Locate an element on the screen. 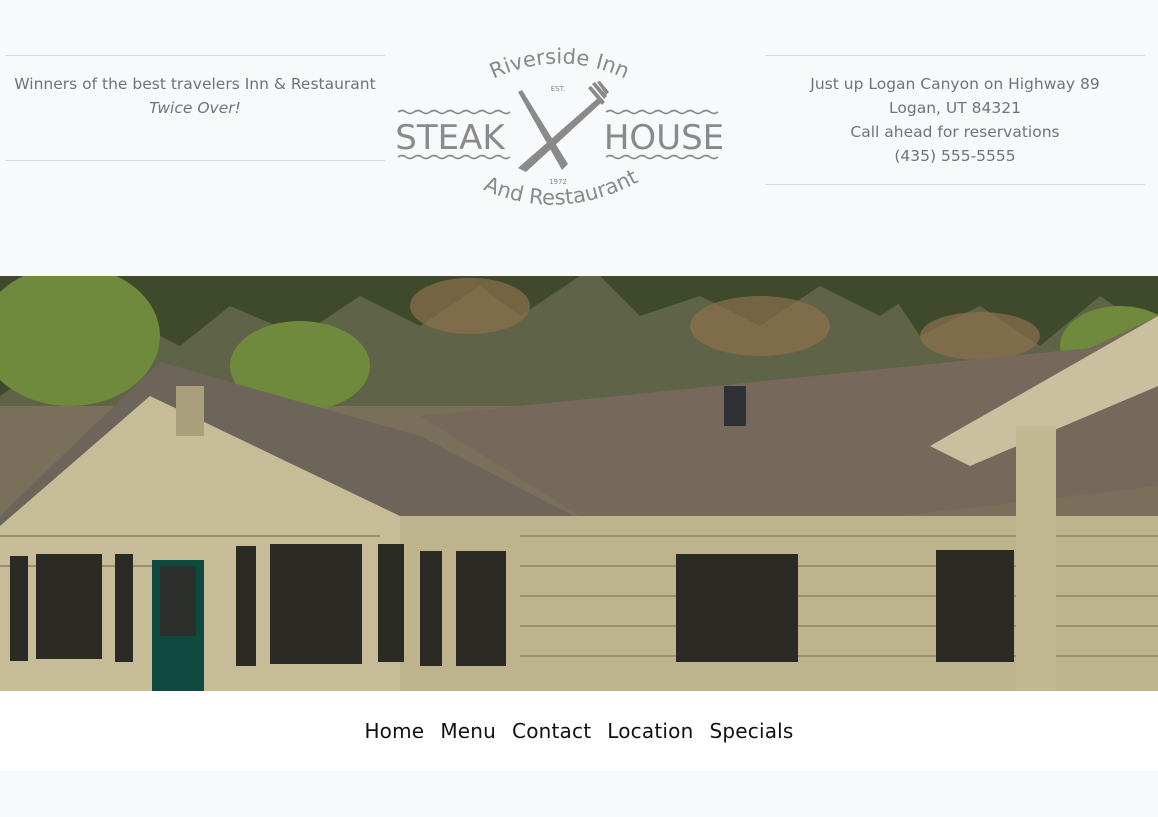 The width and height of the screenshot is (1158, 817). logo-est: EST. is located at coordinates (558, 89).